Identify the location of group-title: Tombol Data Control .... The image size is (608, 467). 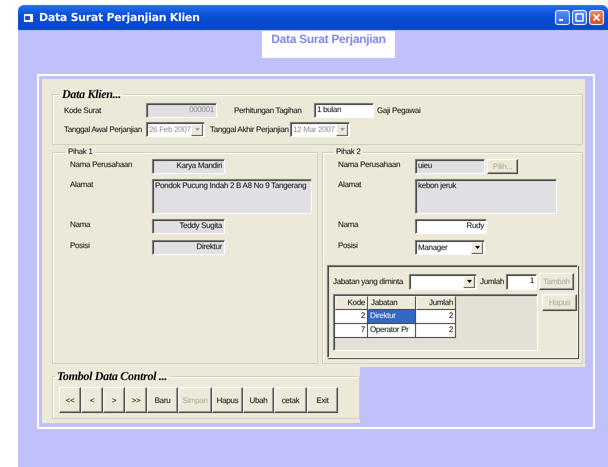
(112, 376).